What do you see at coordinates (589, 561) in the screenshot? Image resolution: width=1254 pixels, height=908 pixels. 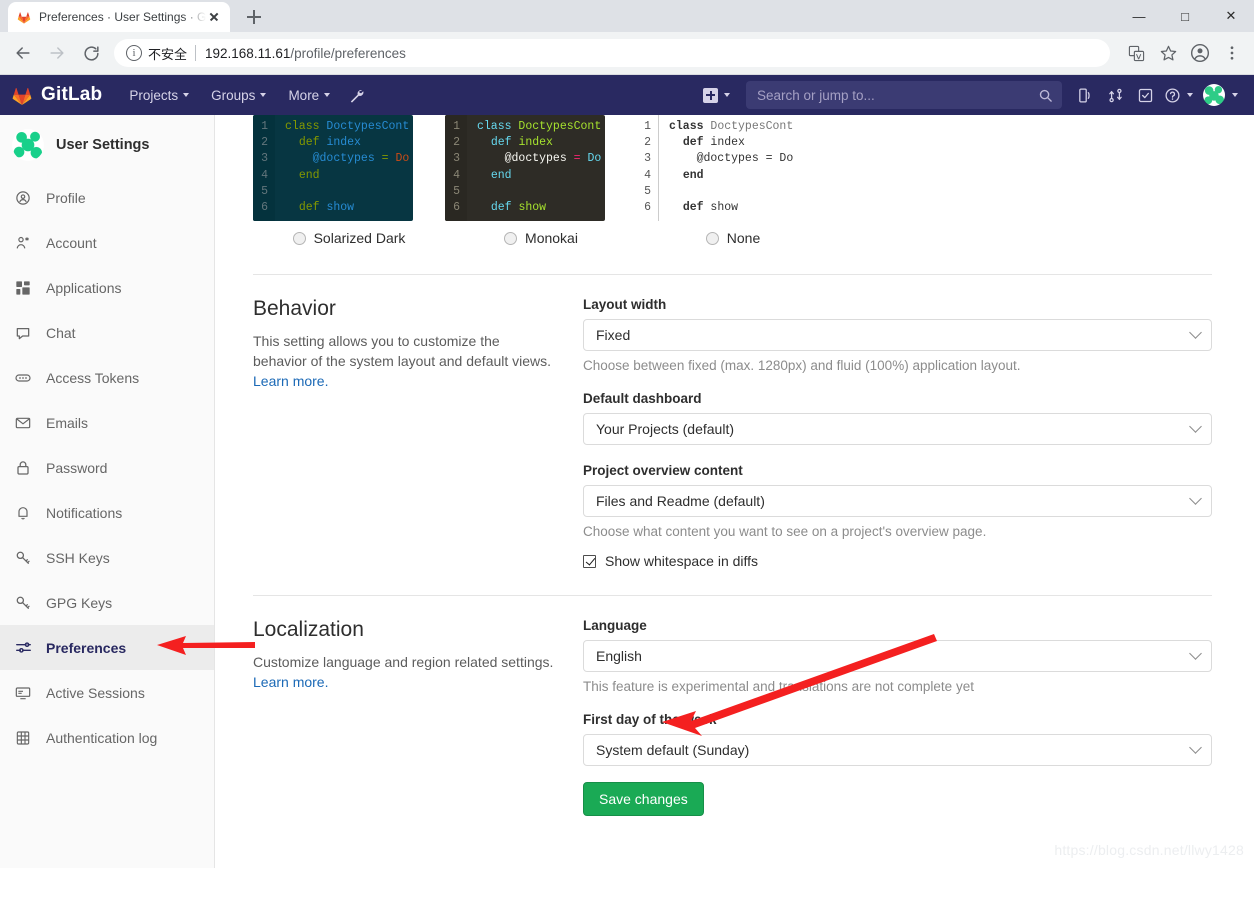 I see `show-whitespace-checkbox` at bounding box center [589, 561].